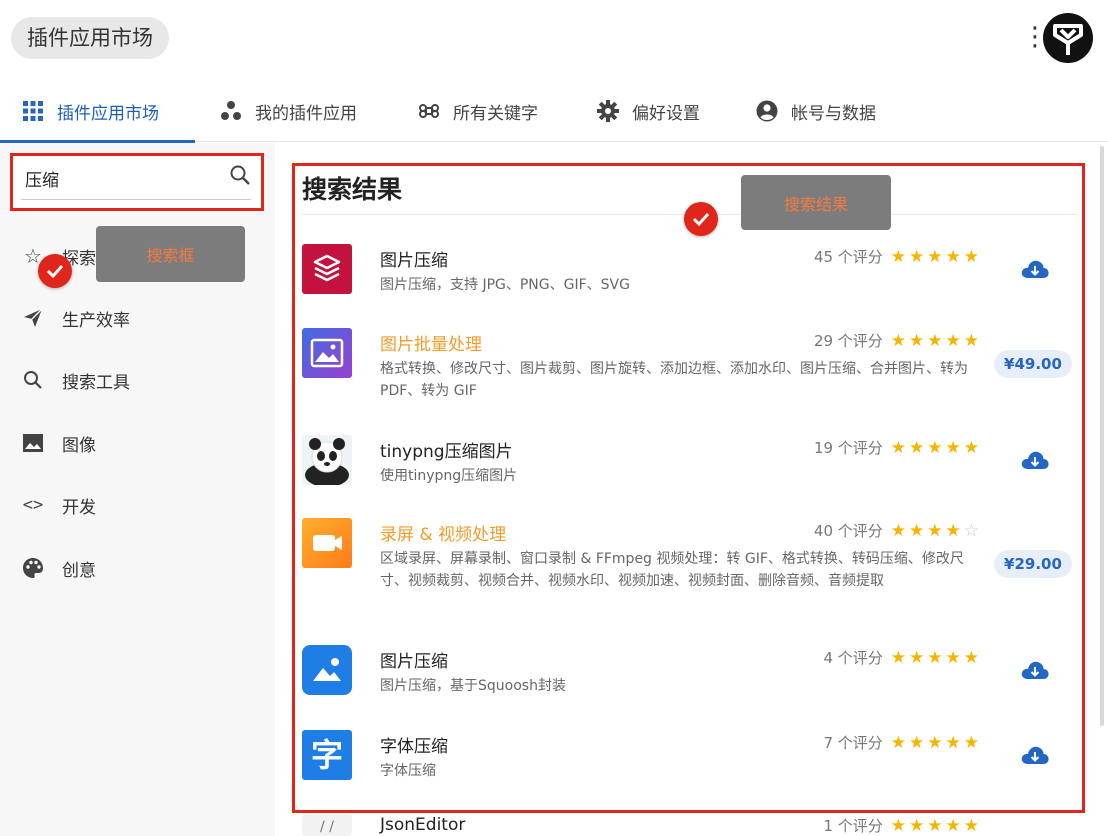  I want to click on list-item: 图片压缩 图片压缩，基于Squoosh封装 4 个评分 ★★★★★, so click(692, 675).